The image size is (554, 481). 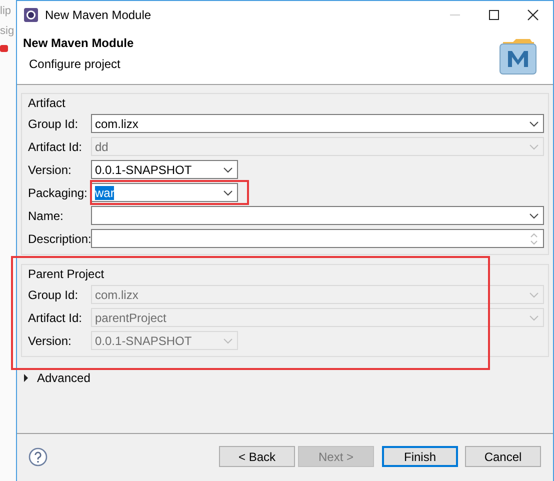 What do you see at coordinates (101, 147) in the screenshot?
I see `field-value: dd` at bounding box center [101, 147].